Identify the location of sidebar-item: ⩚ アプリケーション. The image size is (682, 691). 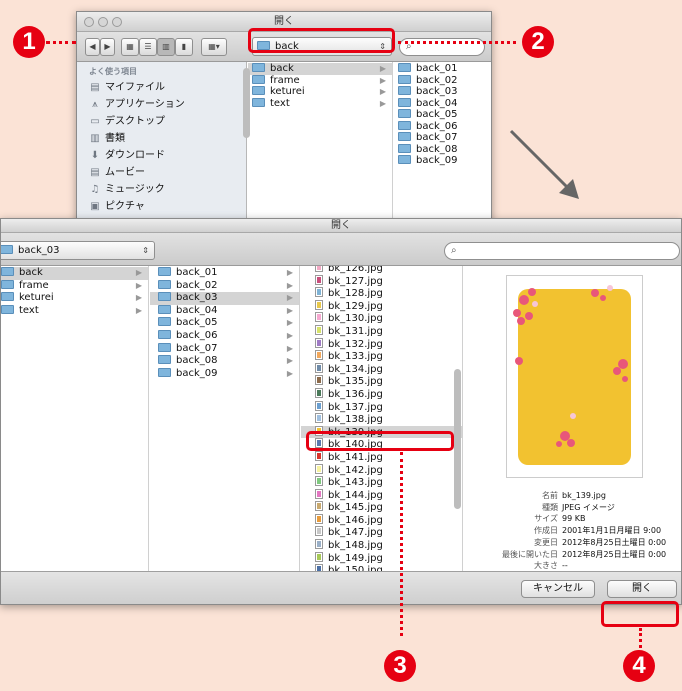
(161, 104).